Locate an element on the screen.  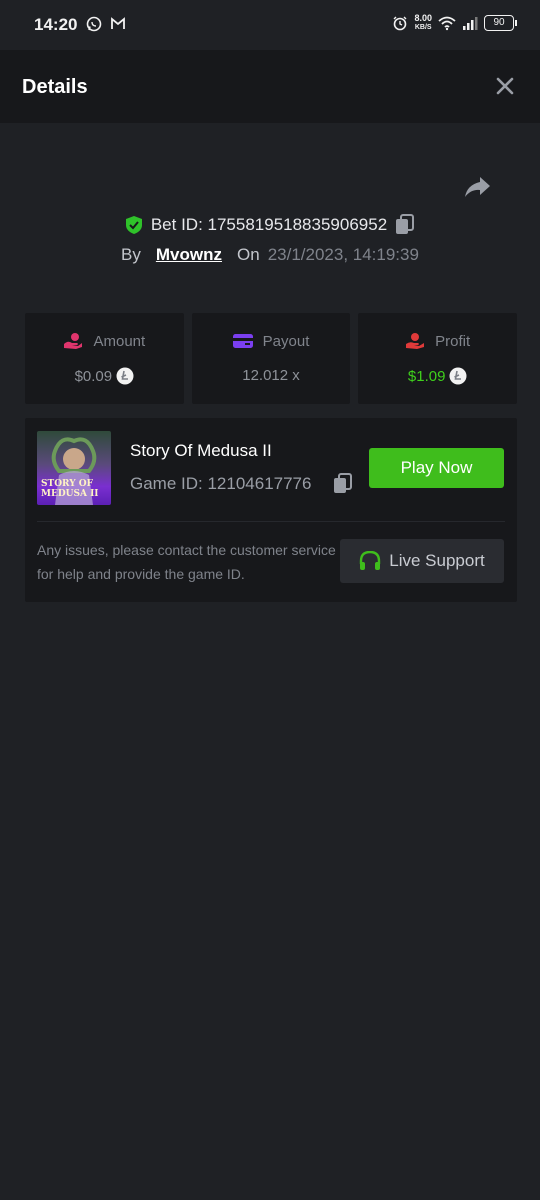
bet-meta-row: By Mvownz On 23/1/2023, 14:19:39 is located at coordinates (270, 255).